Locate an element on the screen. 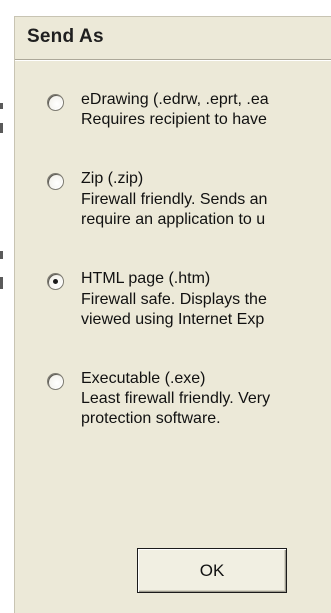  edrawing-description-line: Requires recipient to have is located at coordinates (174, 119).